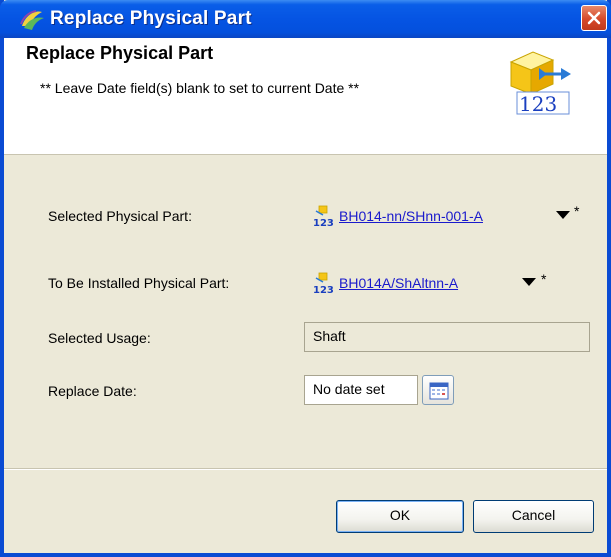 This screenshot has height=557, width=611. Describe the element at coordinates (92, 391) in the screenshot. I see `replace-date-label: Replace Date:` at that location.